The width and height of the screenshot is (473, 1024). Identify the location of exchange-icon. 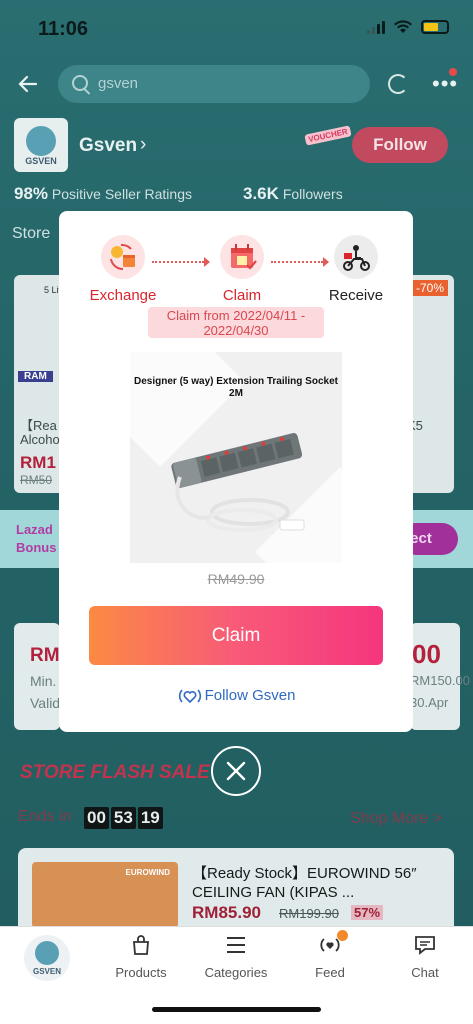
(123, 257).